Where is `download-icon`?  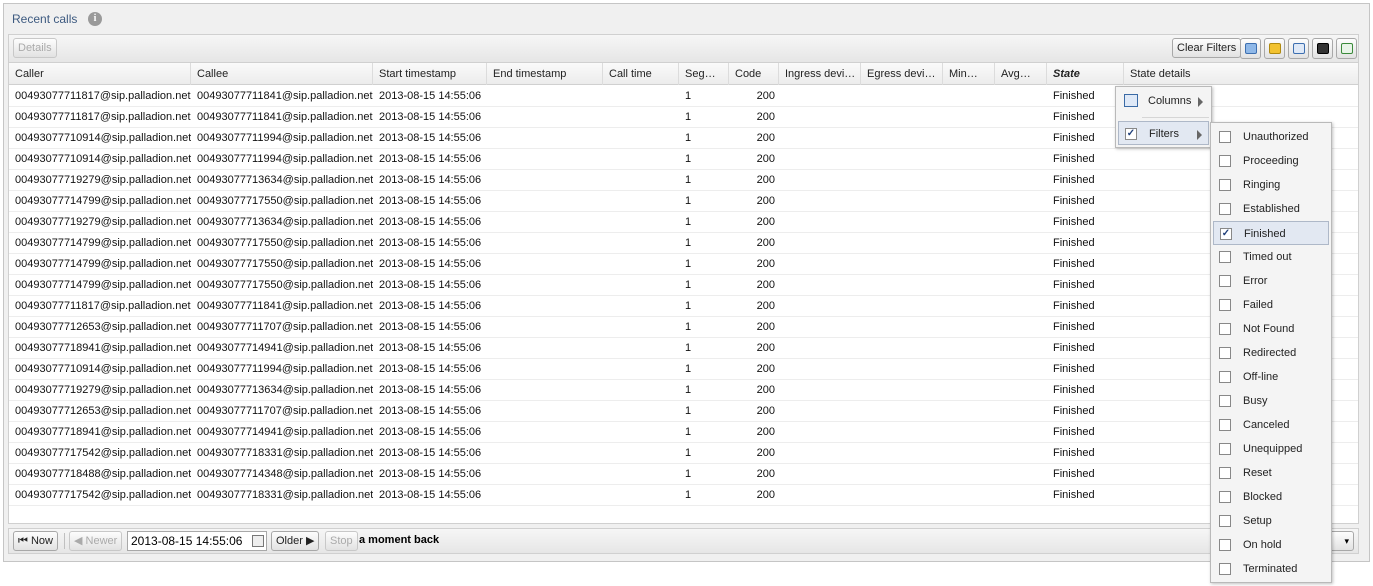 download-icon is located at coordinates (1346, 48).